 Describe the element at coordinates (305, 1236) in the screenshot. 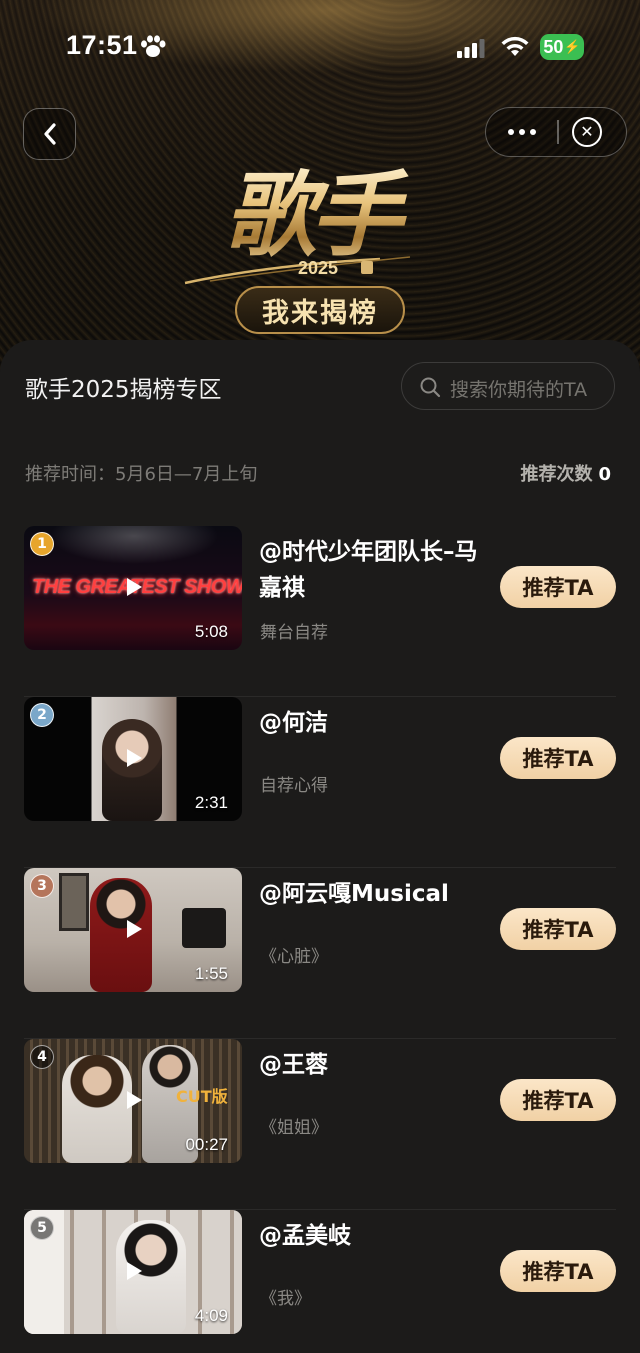

I see `candidate-name: @孟美岐` at that location.